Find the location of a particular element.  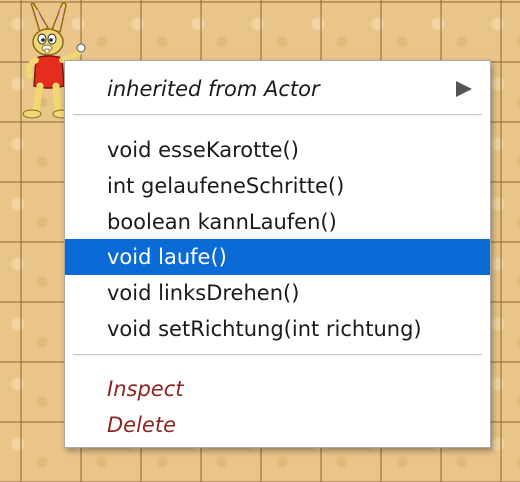

inspect-menu-item: Inspect is located at coordinates (277, 389).